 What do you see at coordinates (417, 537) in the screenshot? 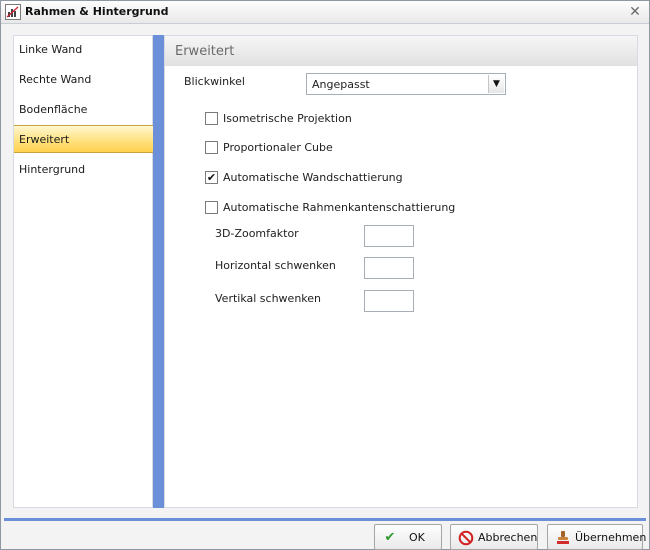
I see `ok-button-label: OK` at bounding box center [417, 537].